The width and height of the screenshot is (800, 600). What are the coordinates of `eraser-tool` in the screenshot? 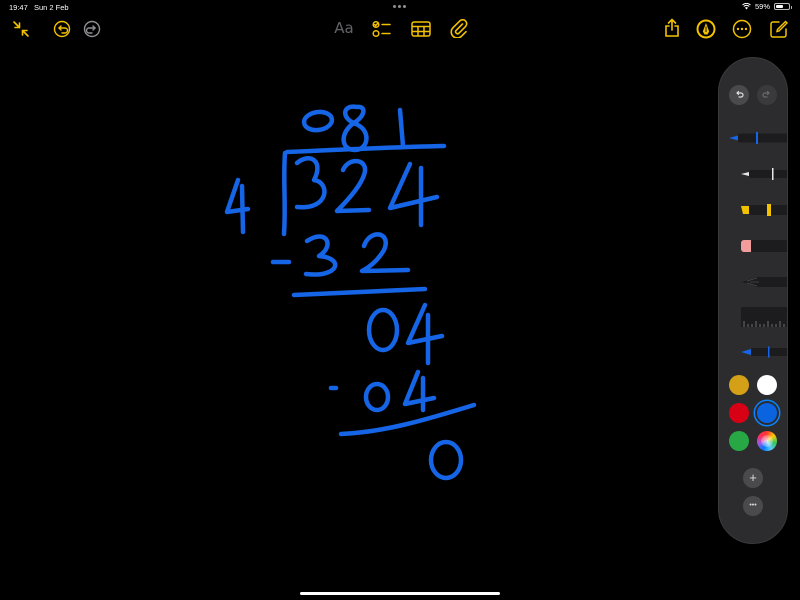 It's located at (763, 246).